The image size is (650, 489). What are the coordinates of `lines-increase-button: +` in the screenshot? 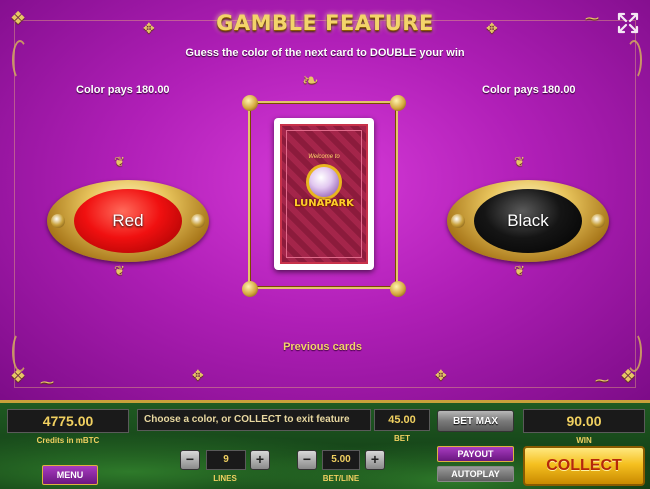 It's located at (260, 460).